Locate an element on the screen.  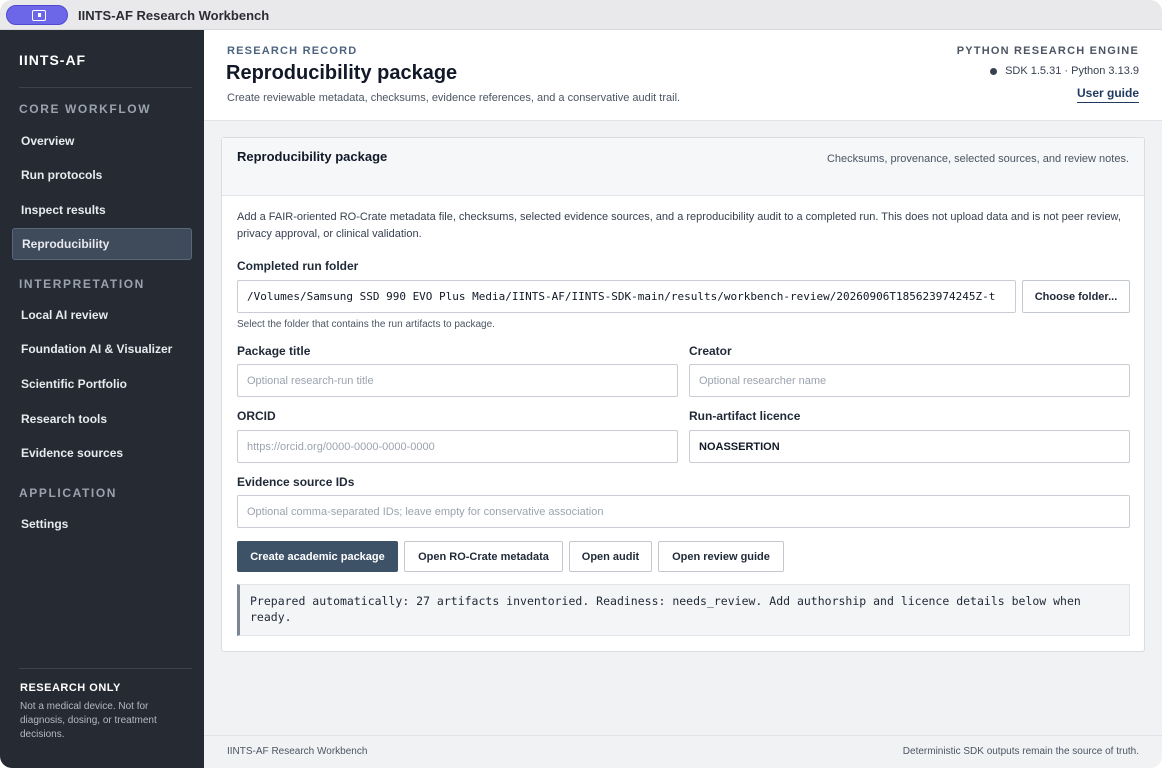
sidebar-toggle-button is located at coordinates (37, 15).